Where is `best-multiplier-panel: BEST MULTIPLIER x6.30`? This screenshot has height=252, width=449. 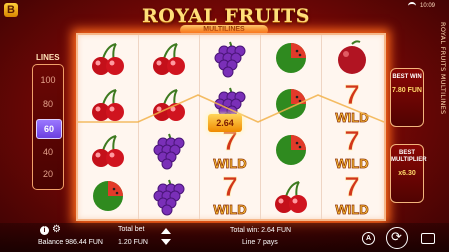 best-multiplier-panel: BEST MULTIPLIER x6.30 is located at coordinates (408, 173).